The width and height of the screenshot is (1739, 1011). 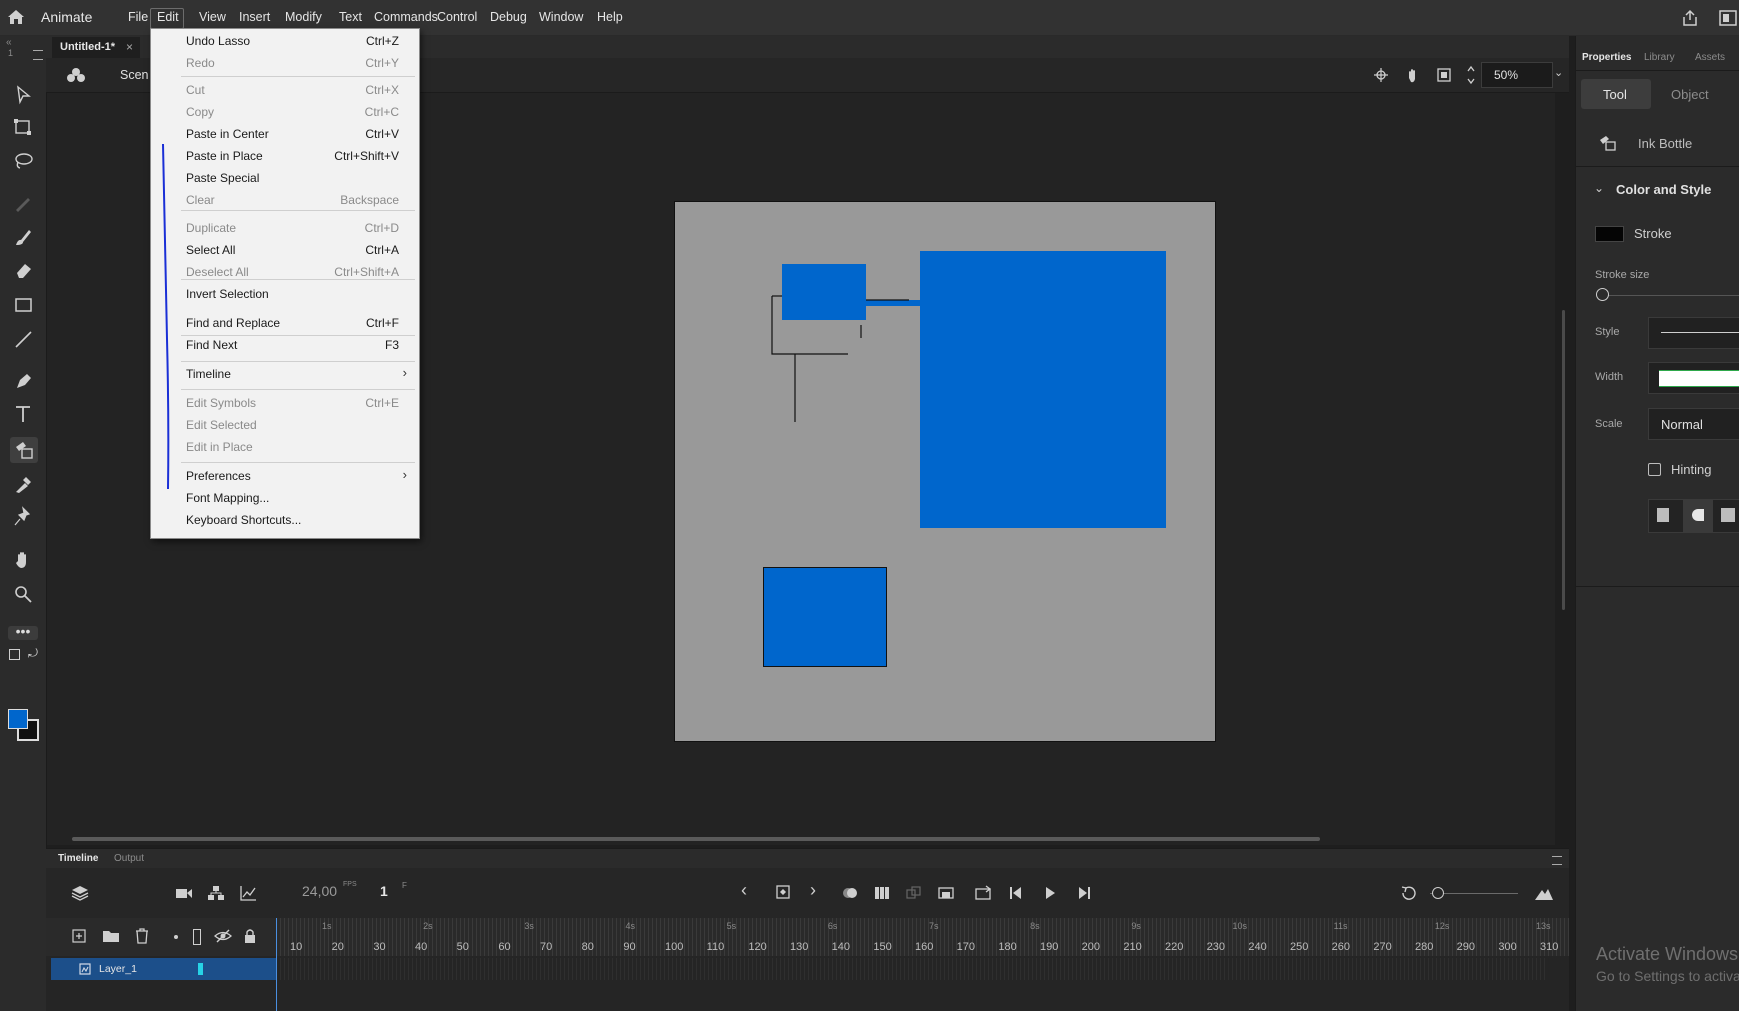 I want to click on menu-control: Control, so click(x=457, y=17).